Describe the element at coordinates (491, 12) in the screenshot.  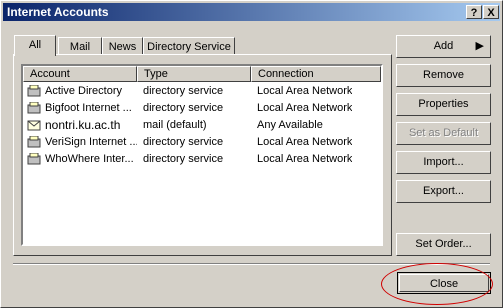
I see `close-window-button: X` at that location.